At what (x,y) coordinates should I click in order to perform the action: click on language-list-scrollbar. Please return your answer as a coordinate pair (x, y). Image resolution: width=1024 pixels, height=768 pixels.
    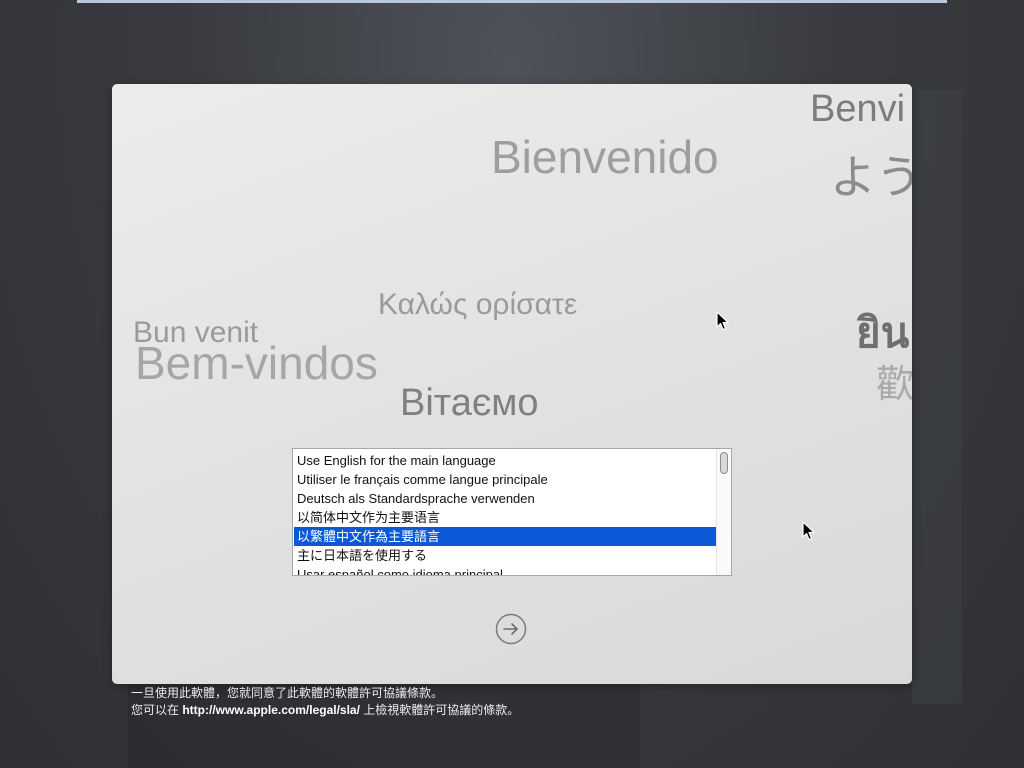
    Looking at the image, I should click on (723, 512).